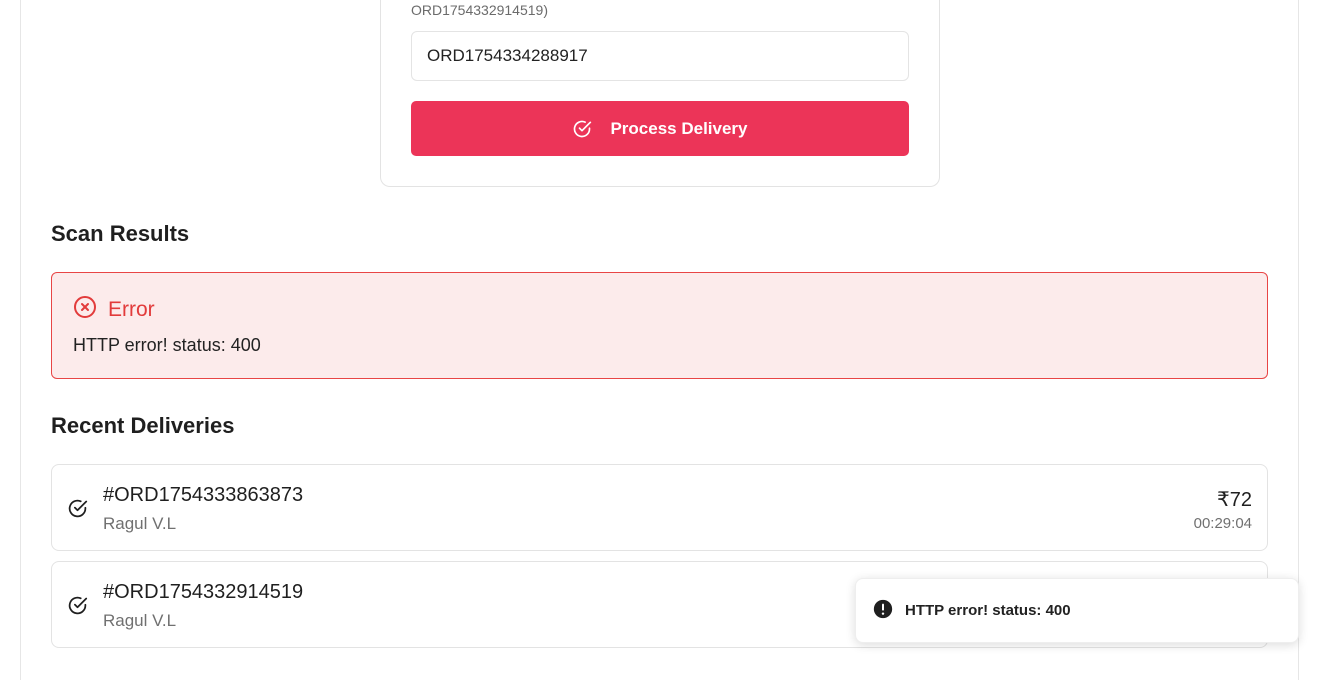 The height and width of the screenshot is (680, 1324). Describe the element at coordinates (120, 233) in the screenshot. I see `scan-results-title: Scan Results` at that location.